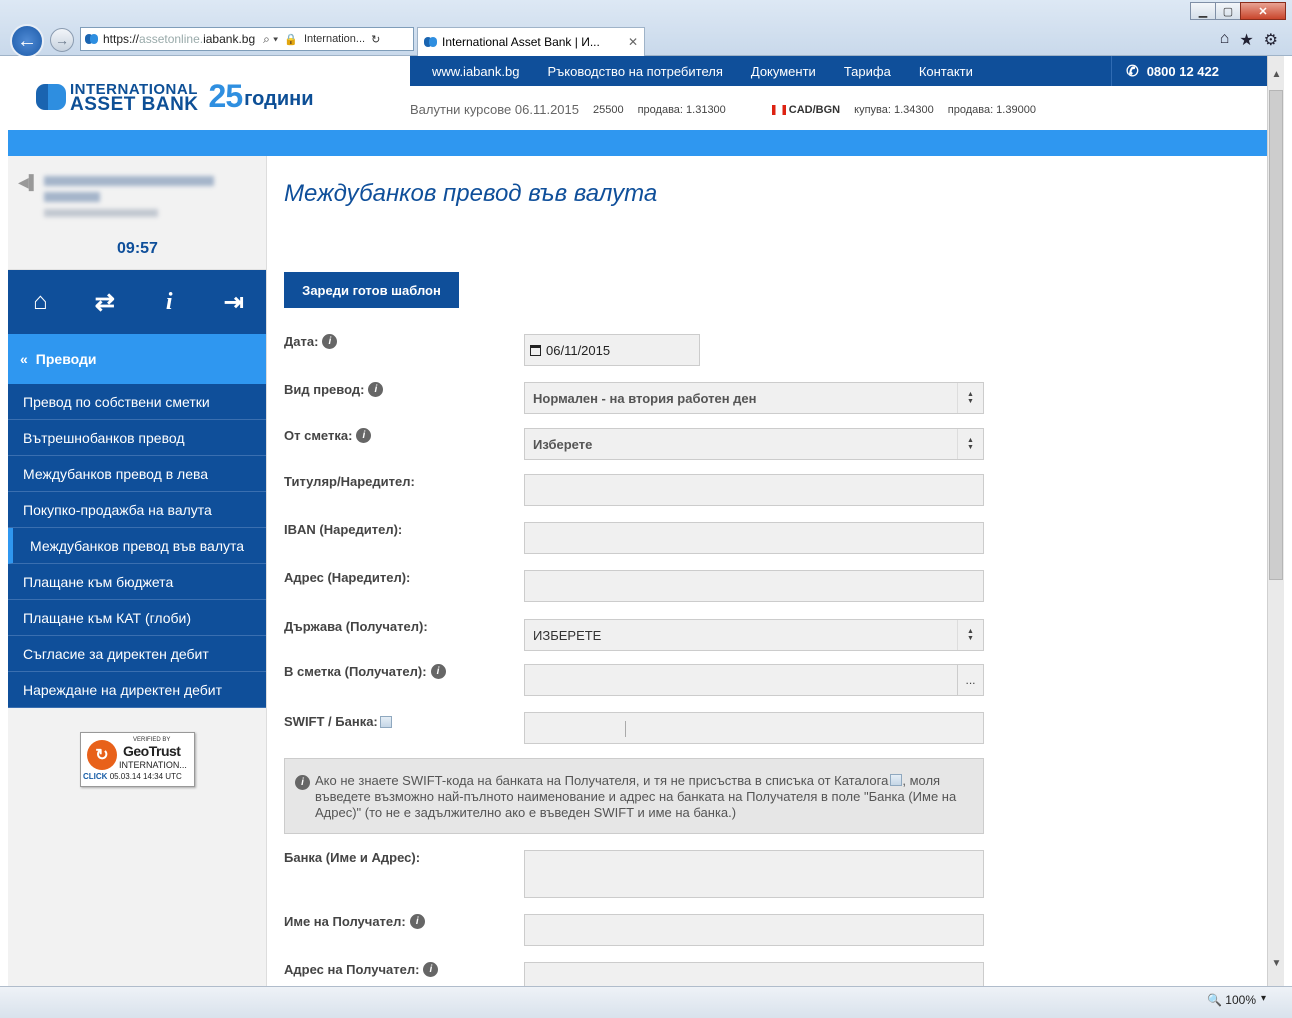  Describe the element at coordinates (137, 618) in the screenshot. I see `sidebar-item-kat-fines: Плащане към КАТ (глоби)` at that location.